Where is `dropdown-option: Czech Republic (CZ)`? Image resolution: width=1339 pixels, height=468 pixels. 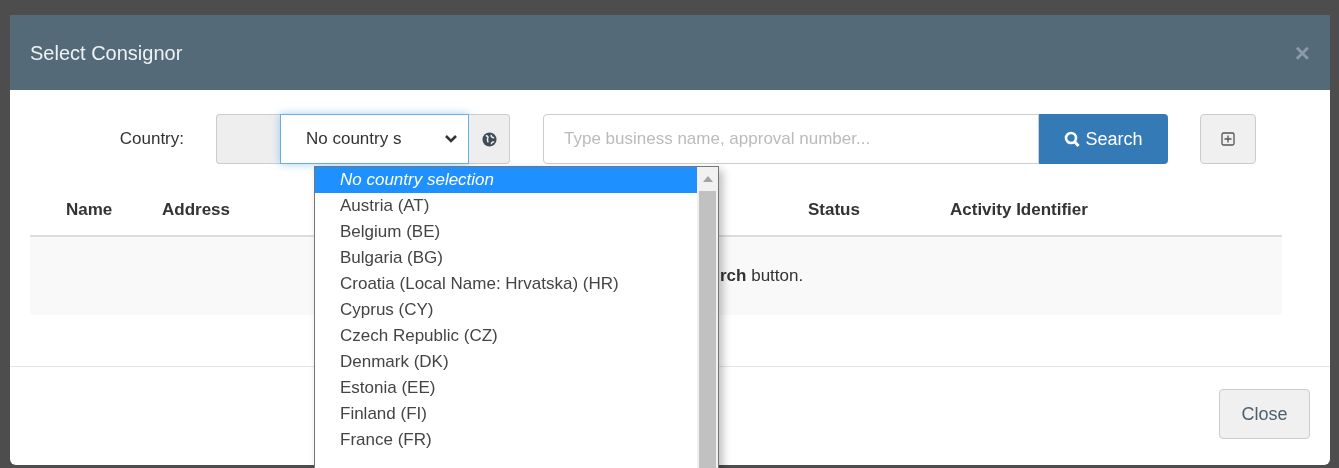
dropdown-option: Czech Republic (CZ) is located at coordinates (506, 336).